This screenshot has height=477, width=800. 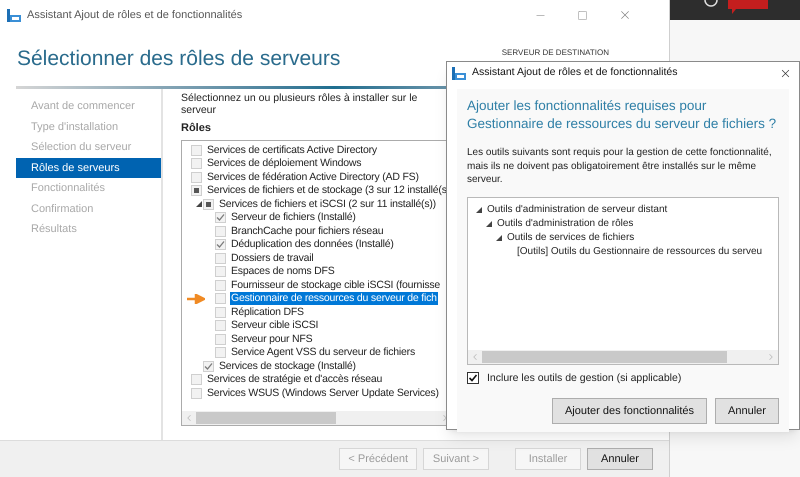 What do you see at coordinates (196, 128) in the screenshot?
I see `roles-label: Rôles` at bounding box center [196, 128].